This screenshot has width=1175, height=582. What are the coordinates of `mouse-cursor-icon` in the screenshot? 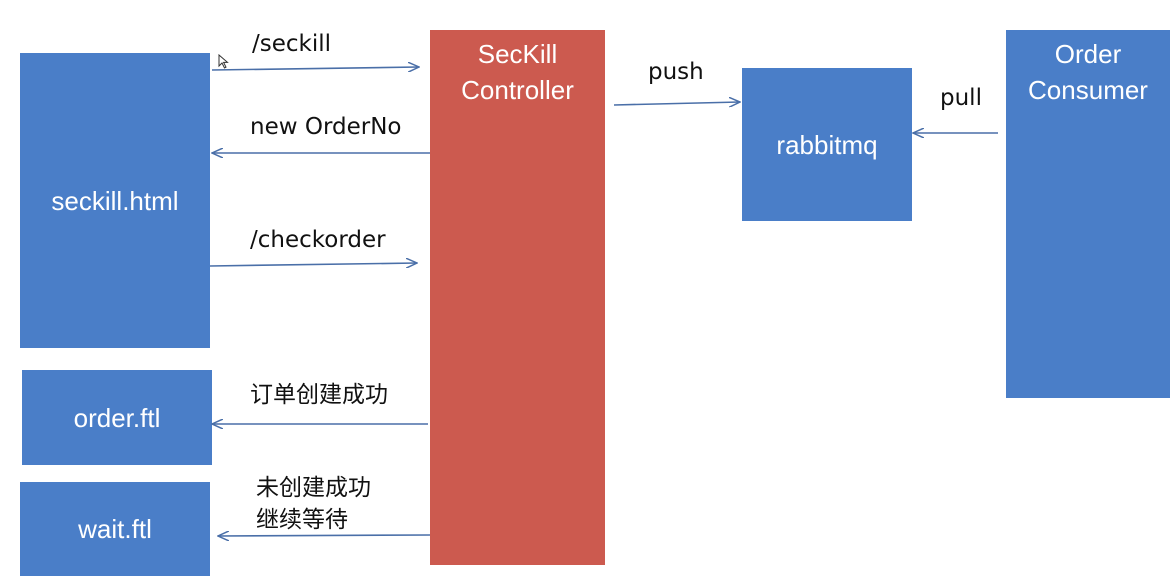 It's located at (223, 61).